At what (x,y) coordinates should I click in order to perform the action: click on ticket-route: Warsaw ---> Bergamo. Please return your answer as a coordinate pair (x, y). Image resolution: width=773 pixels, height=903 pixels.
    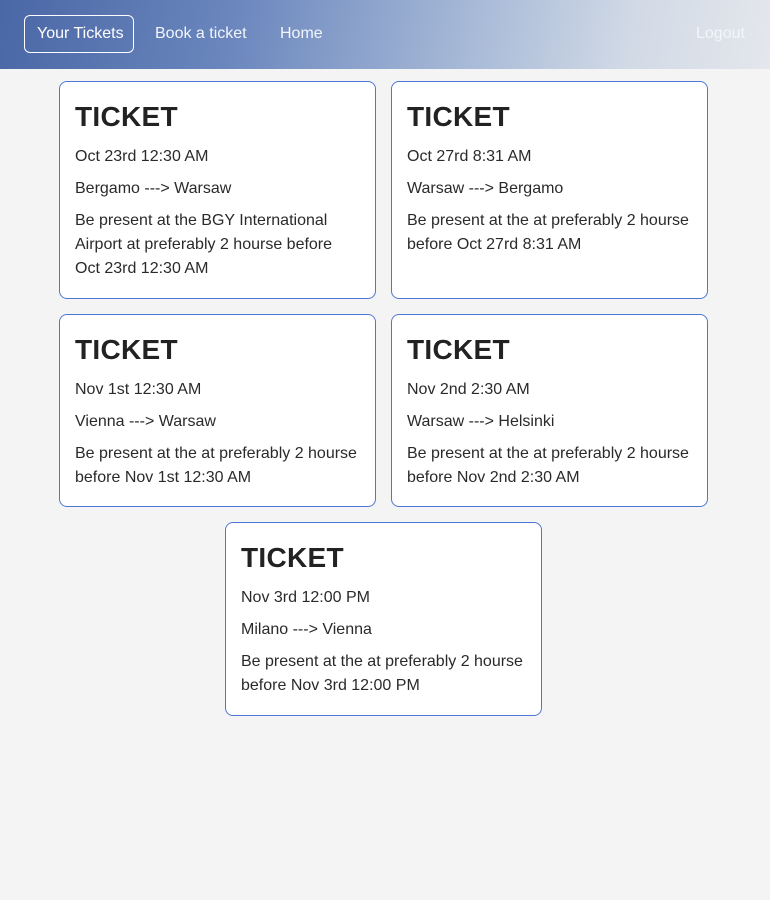
    Looking at the image, I should click on (485, 188).